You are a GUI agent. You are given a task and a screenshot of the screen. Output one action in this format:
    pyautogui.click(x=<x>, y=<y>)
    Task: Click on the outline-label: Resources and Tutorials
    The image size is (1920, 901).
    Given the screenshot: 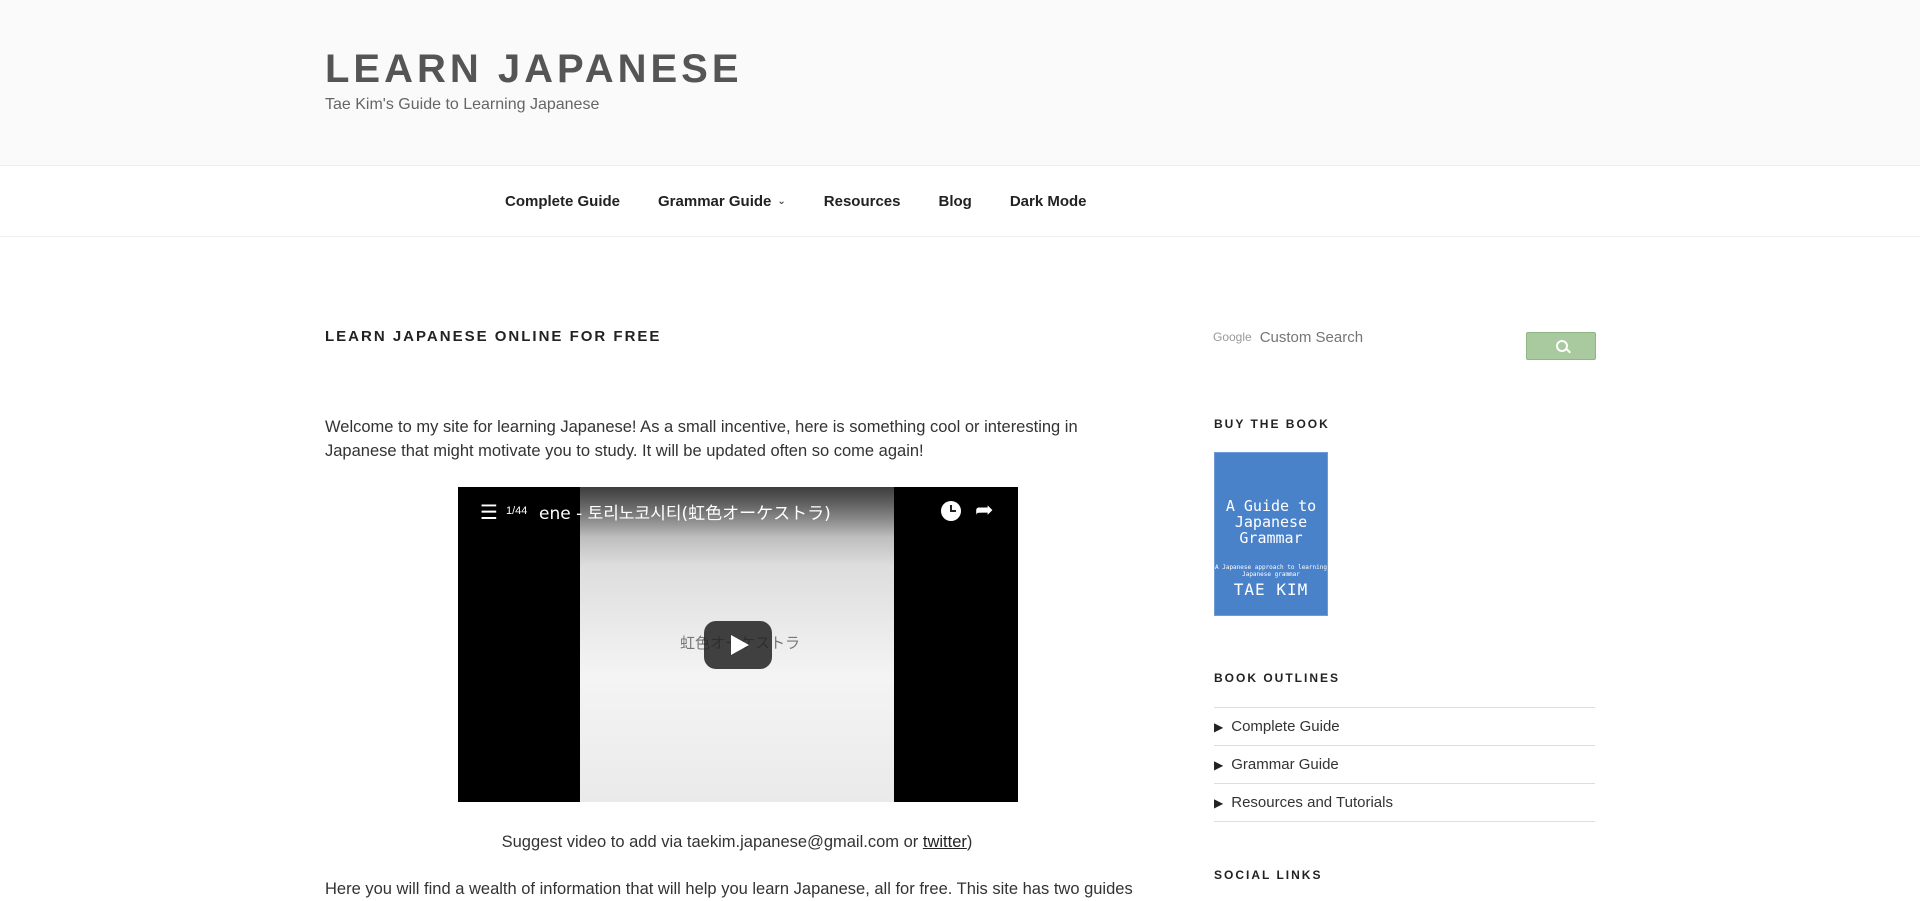 What is the action you would take?
    pyautogui.click(x=1312, y=802)
    